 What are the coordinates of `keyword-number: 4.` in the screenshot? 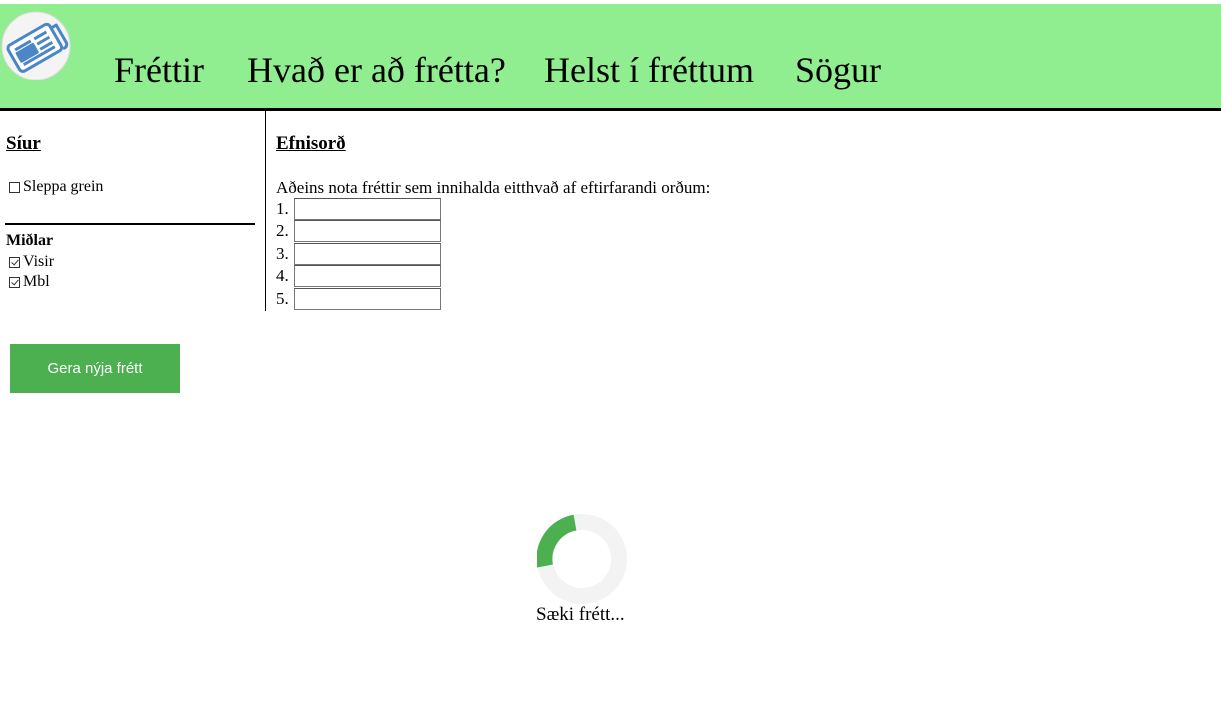 It's located at (282, 275).